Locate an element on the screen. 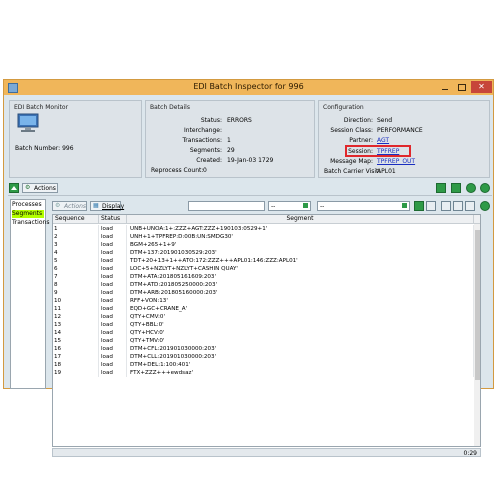  transactions-value: 1 is located at coordinates (229, 140).